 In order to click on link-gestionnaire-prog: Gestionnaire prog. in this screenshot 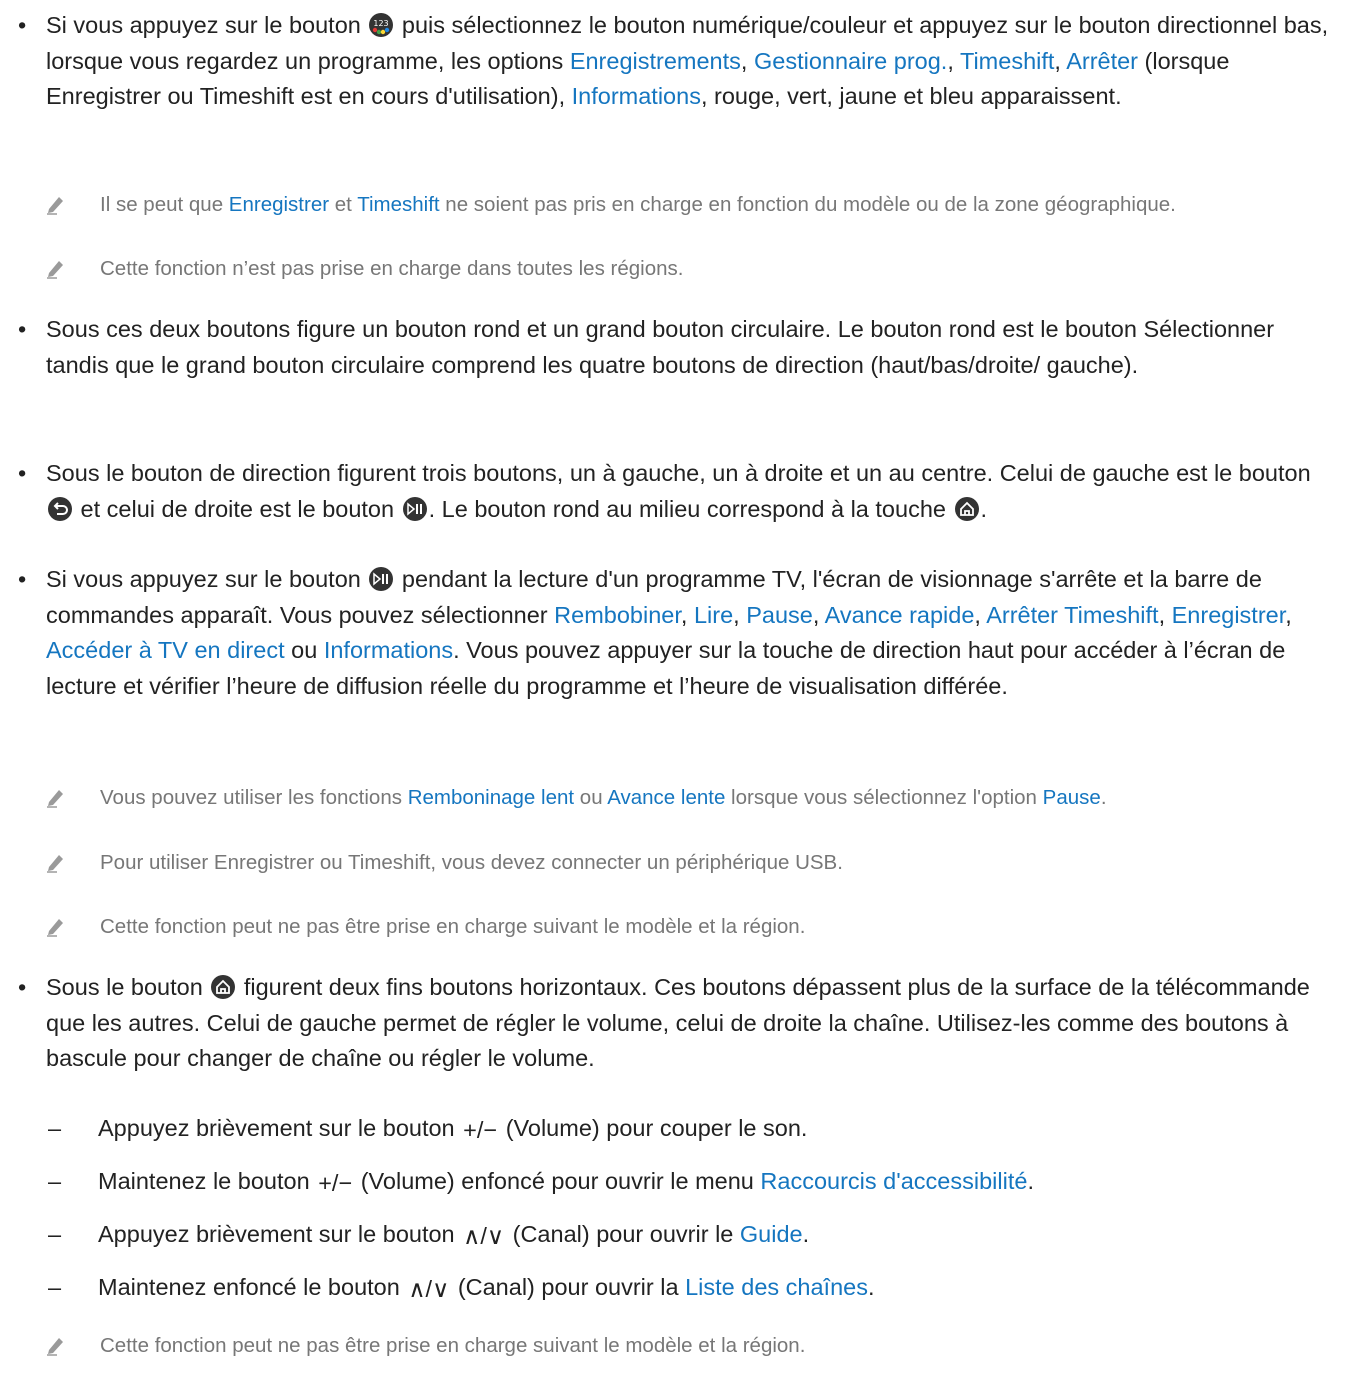, I will do `click(850, 61)`.